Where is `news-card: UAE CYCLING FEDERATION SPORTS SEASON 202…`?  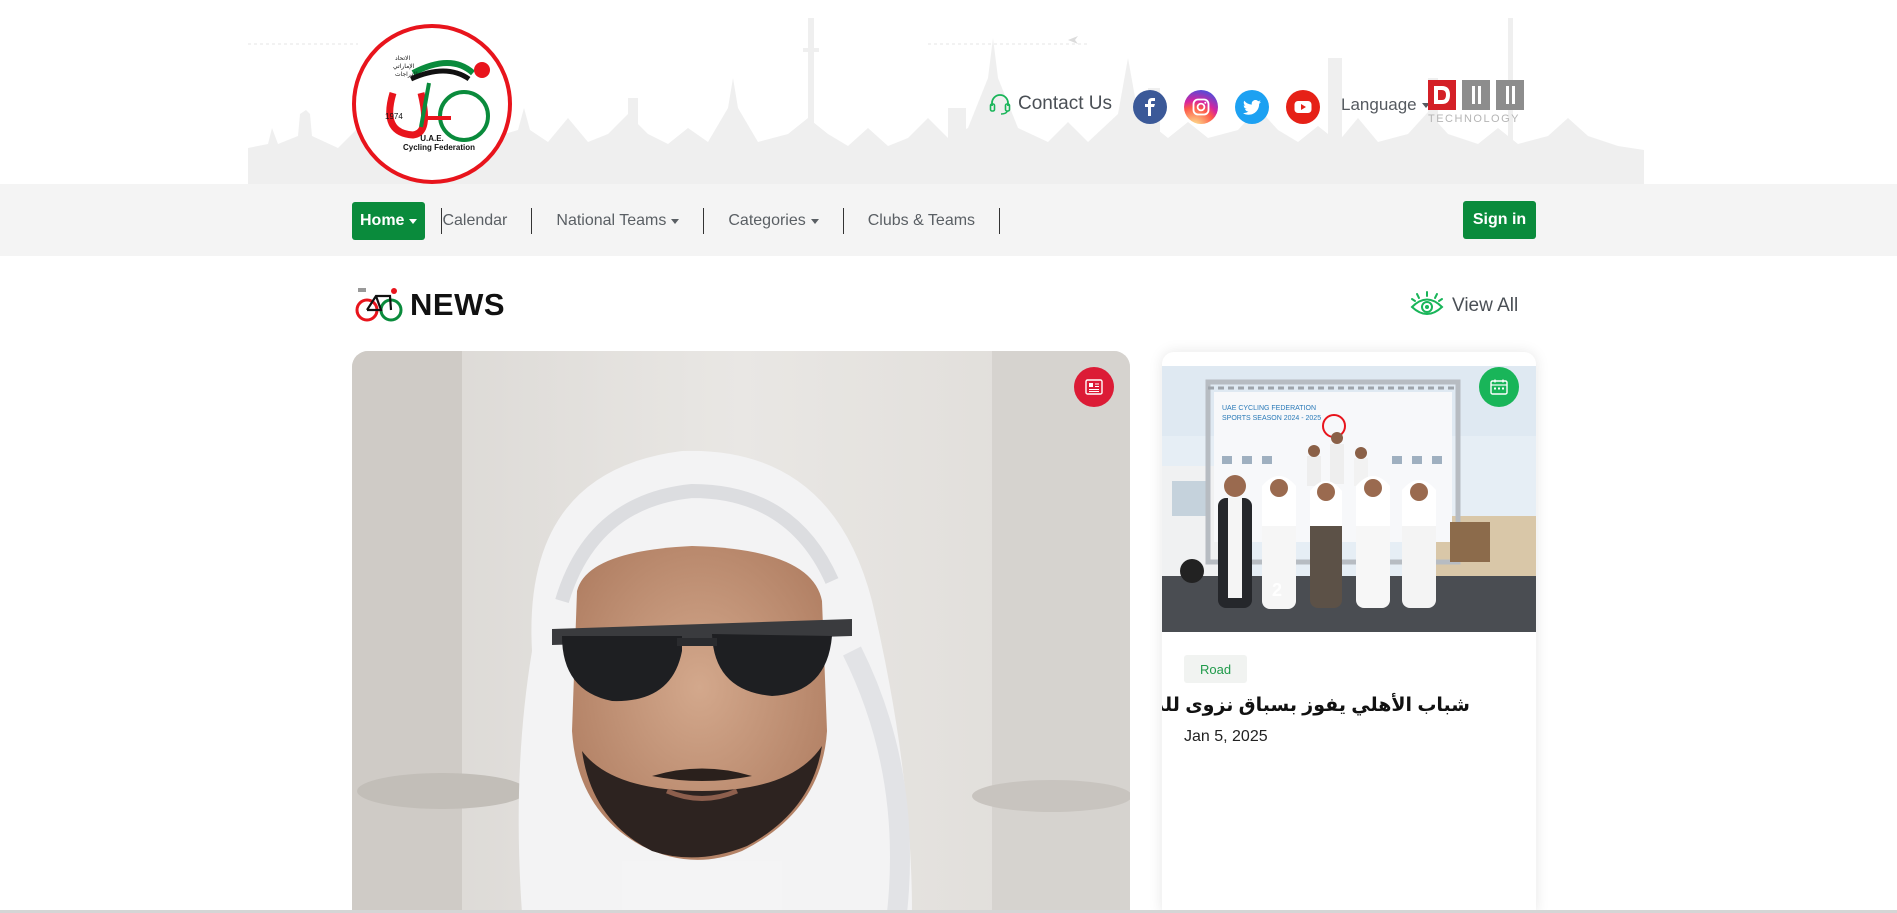
news-card: UAE CYCLING FEDERATION SPORTS SEASON 202… is located at coordinates (1349, 632).